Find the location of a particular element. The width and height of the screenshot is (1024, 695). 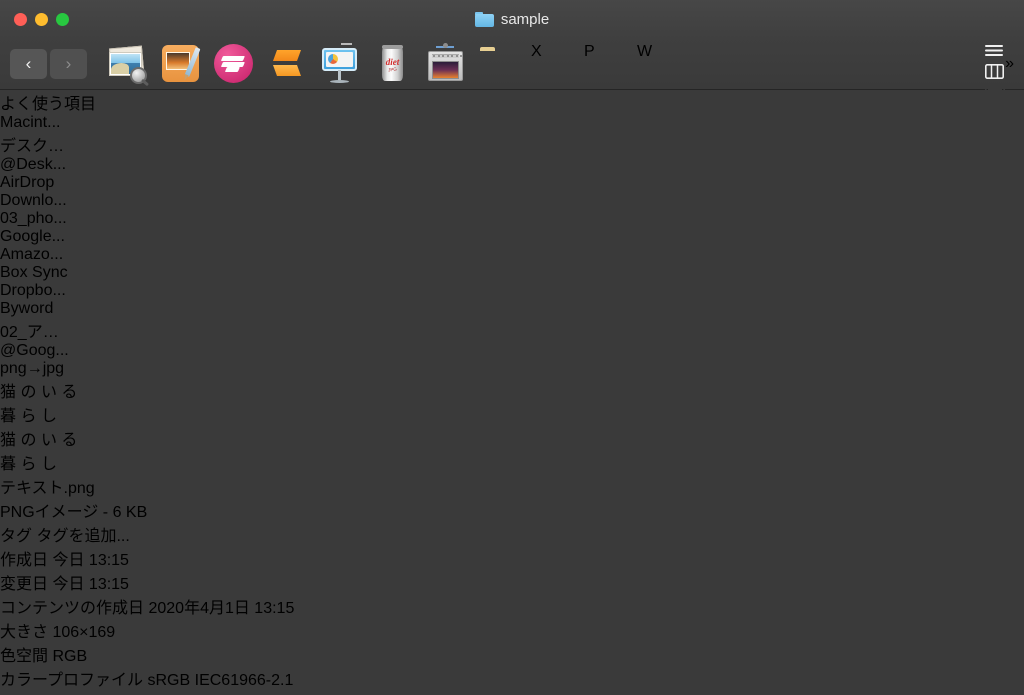

list-view-button is located at coordinates (995, 54).